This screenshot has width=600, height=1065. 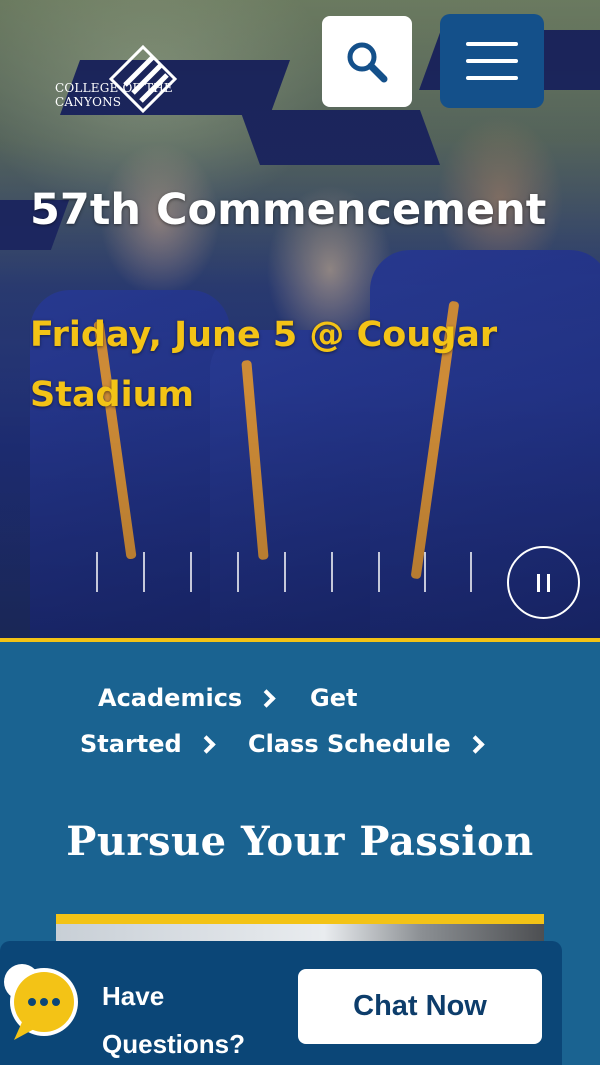 I want to click on pause-icon, so click(x=538, y=582).